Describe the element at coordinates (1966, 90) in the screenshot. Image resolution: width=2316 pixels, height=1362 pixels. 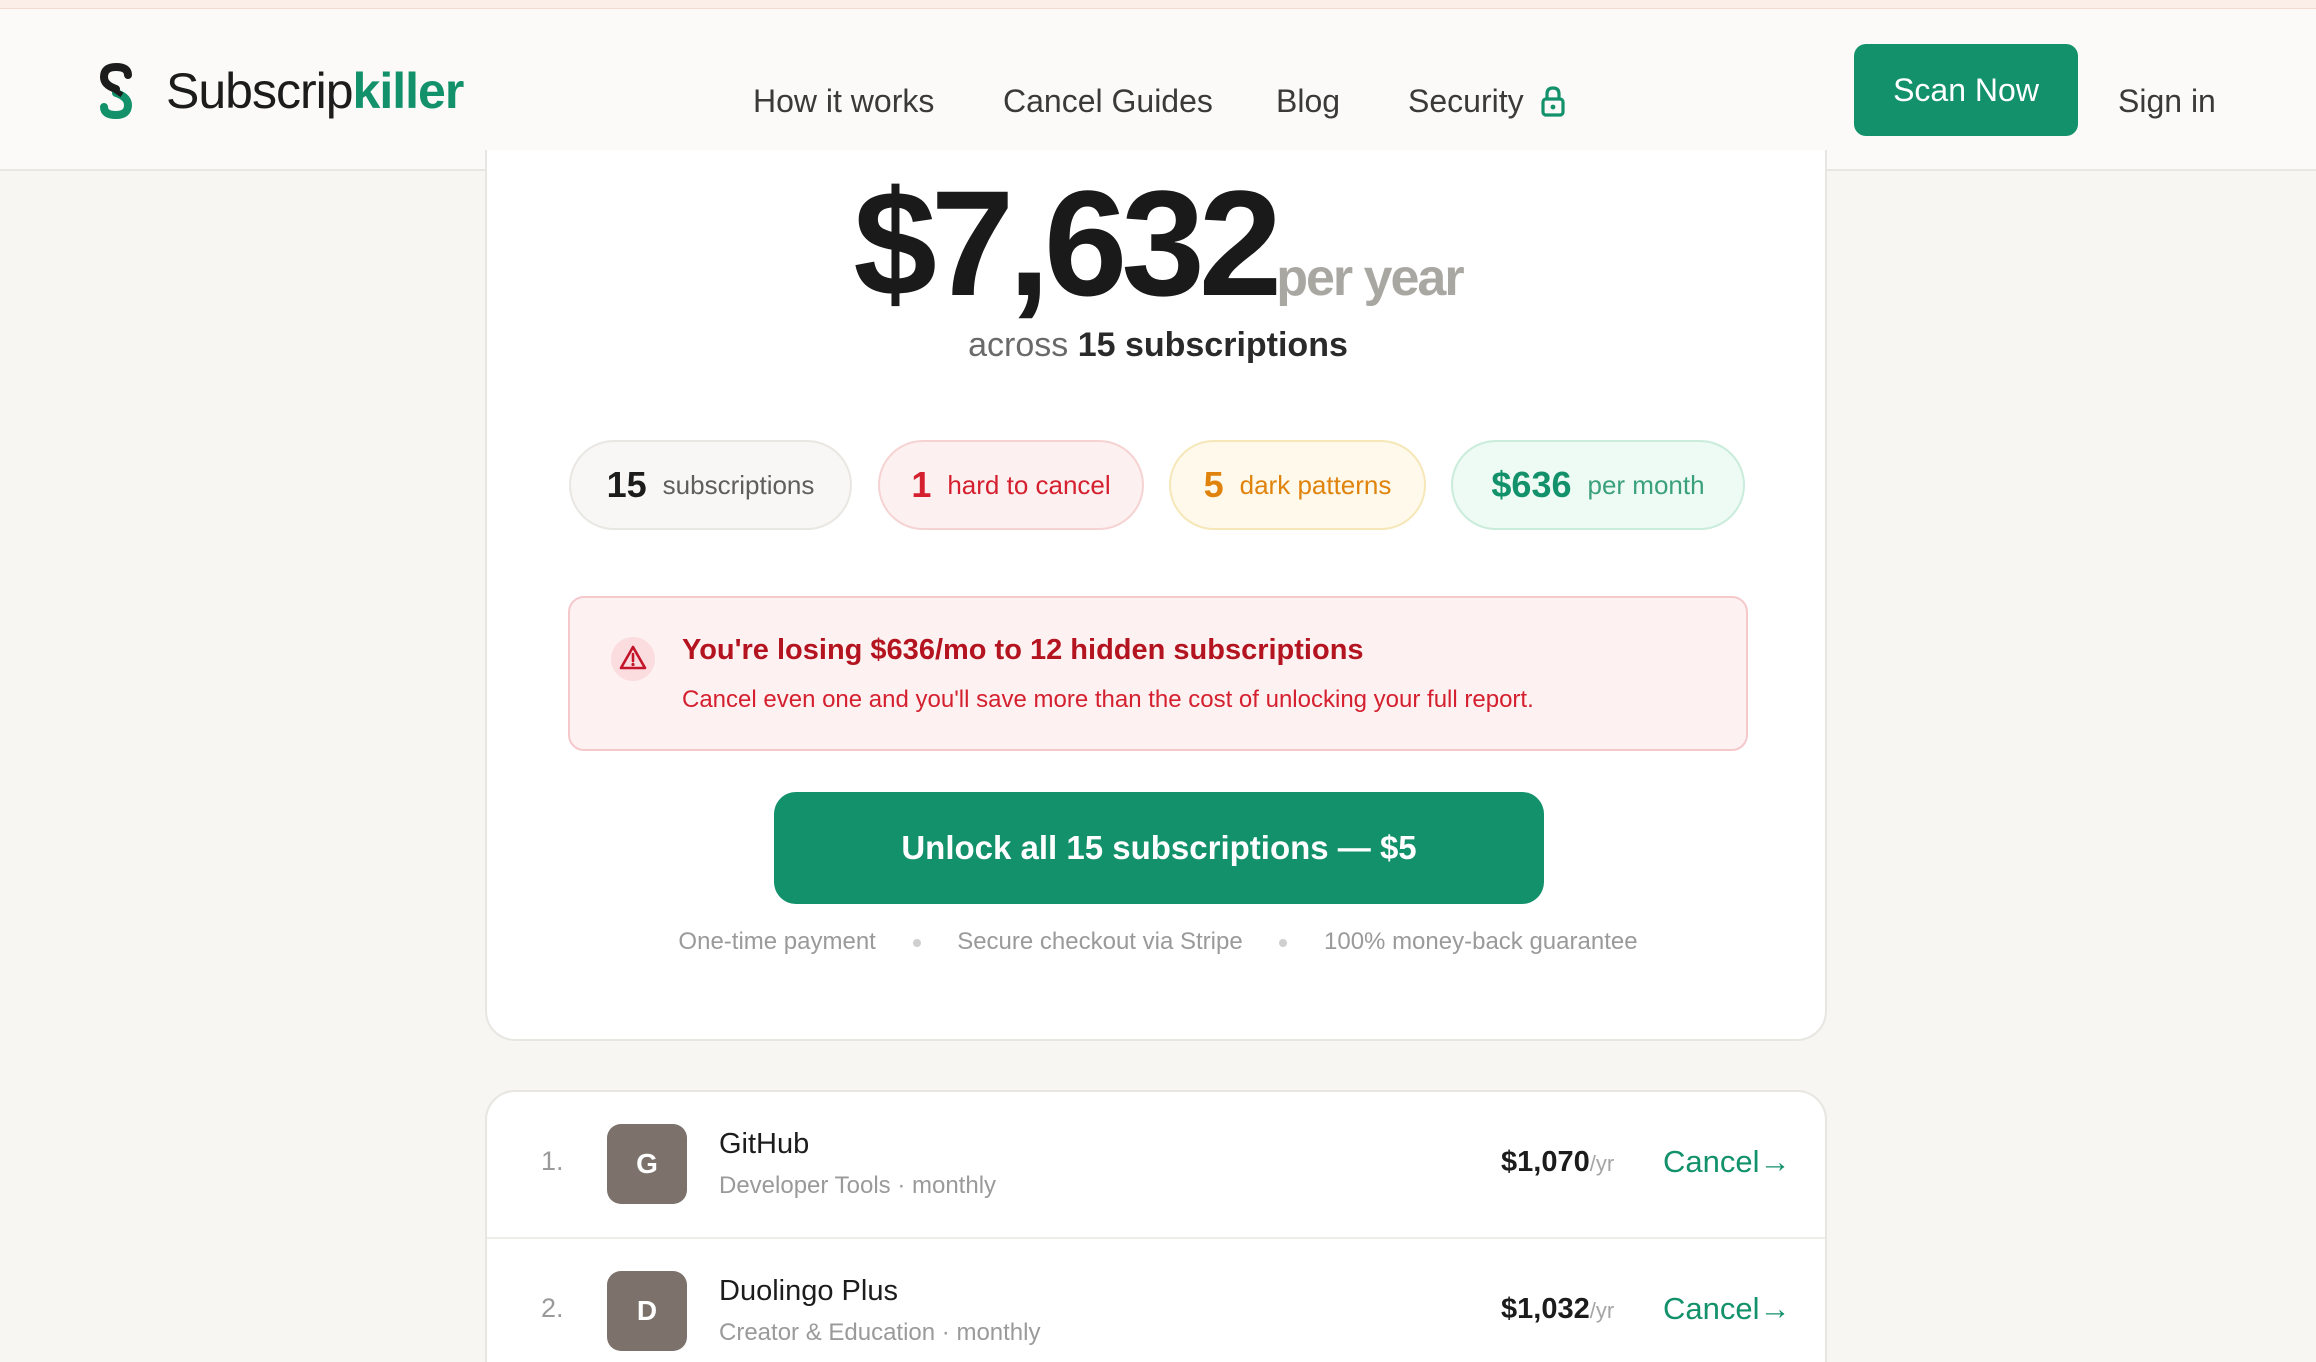
I see `scan-now-button: Scan Now` at that location.